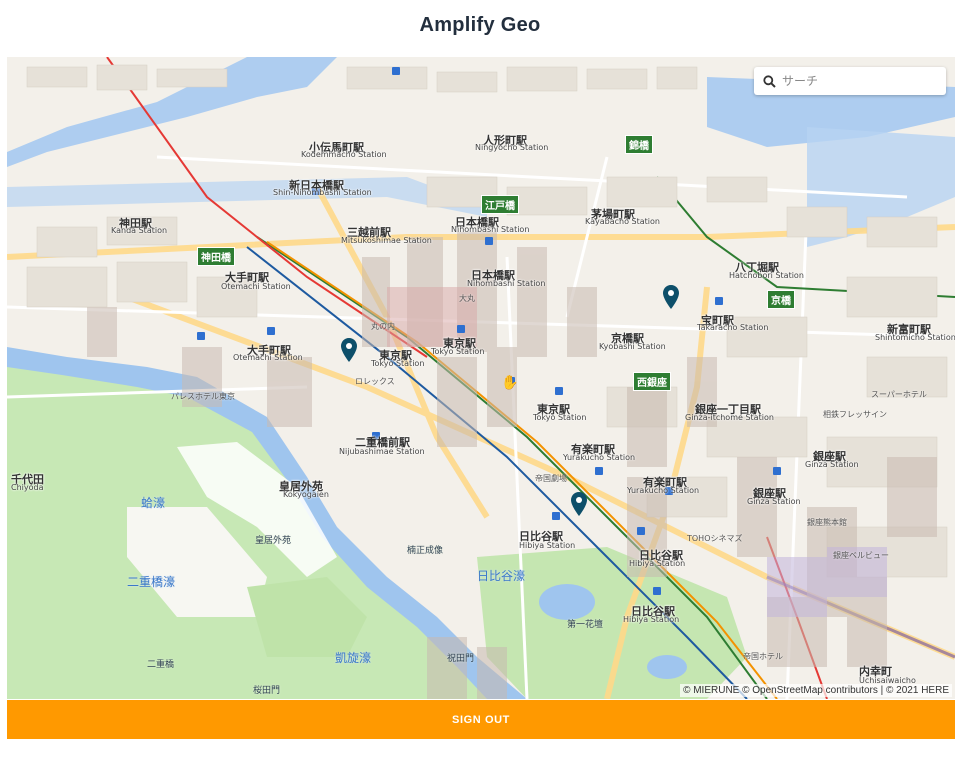 The height and width of the screenshot is (760, 960). What do you see at coordinates (425, 551) in the screenshot?
I see `map-place-label: 楠正成像` at bounding box center [425, 551].